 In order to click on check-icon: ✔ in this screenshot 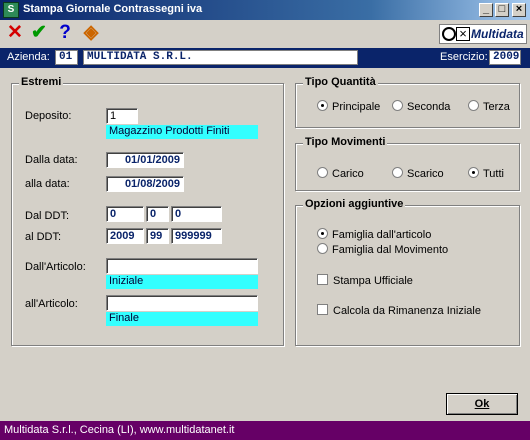, I will do `click(39, 33)`.